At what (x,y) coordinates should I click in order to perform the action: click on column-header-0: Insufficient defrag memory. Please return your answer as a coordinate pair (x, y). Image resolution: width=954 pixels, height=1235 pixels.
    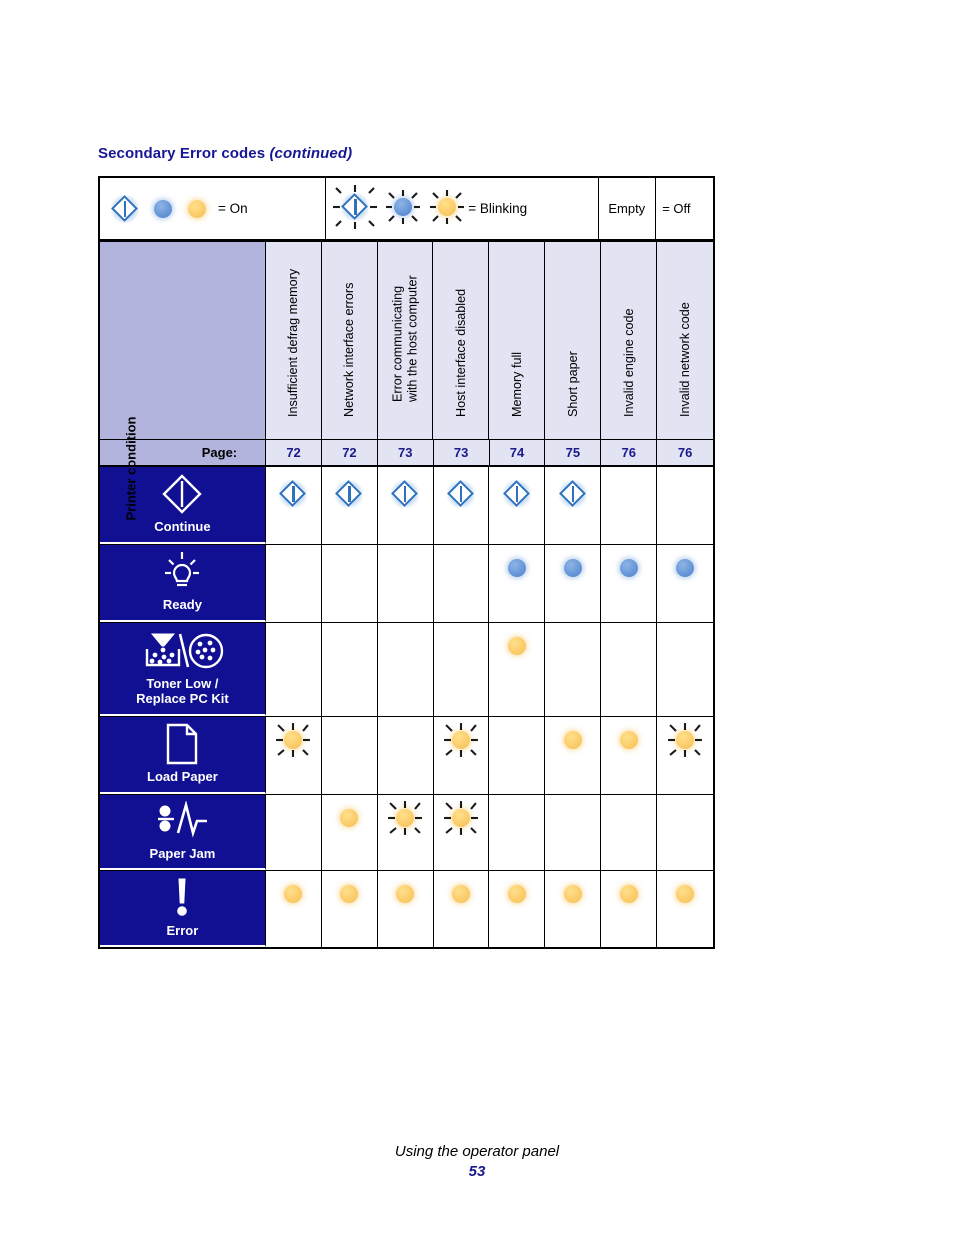
    Looking at the image, I should click on (293, 340).